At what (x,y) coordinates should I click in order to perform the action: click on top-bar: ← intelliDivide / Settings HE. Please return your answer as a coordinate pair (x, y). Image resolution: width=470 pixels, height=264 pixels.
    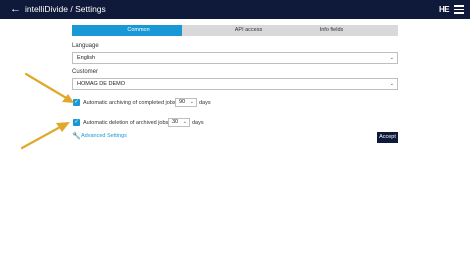
    Looking at the image, I should click on (235, 9).